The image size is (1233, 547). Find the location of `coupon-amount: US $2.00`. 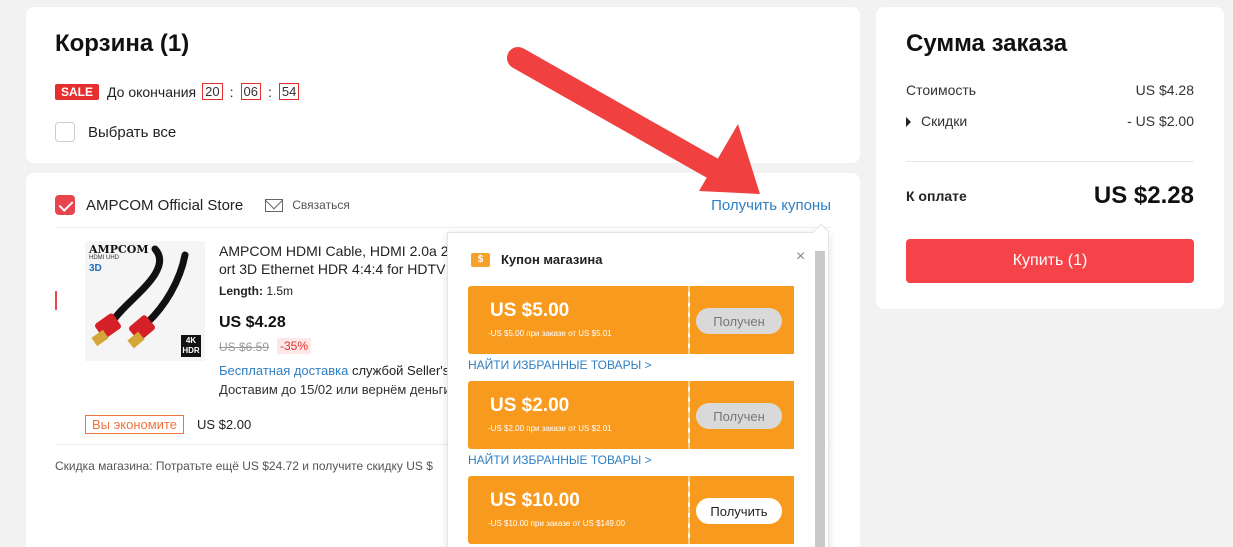

coupon-amount: US $2.00 is located at coordinates (530, 405).